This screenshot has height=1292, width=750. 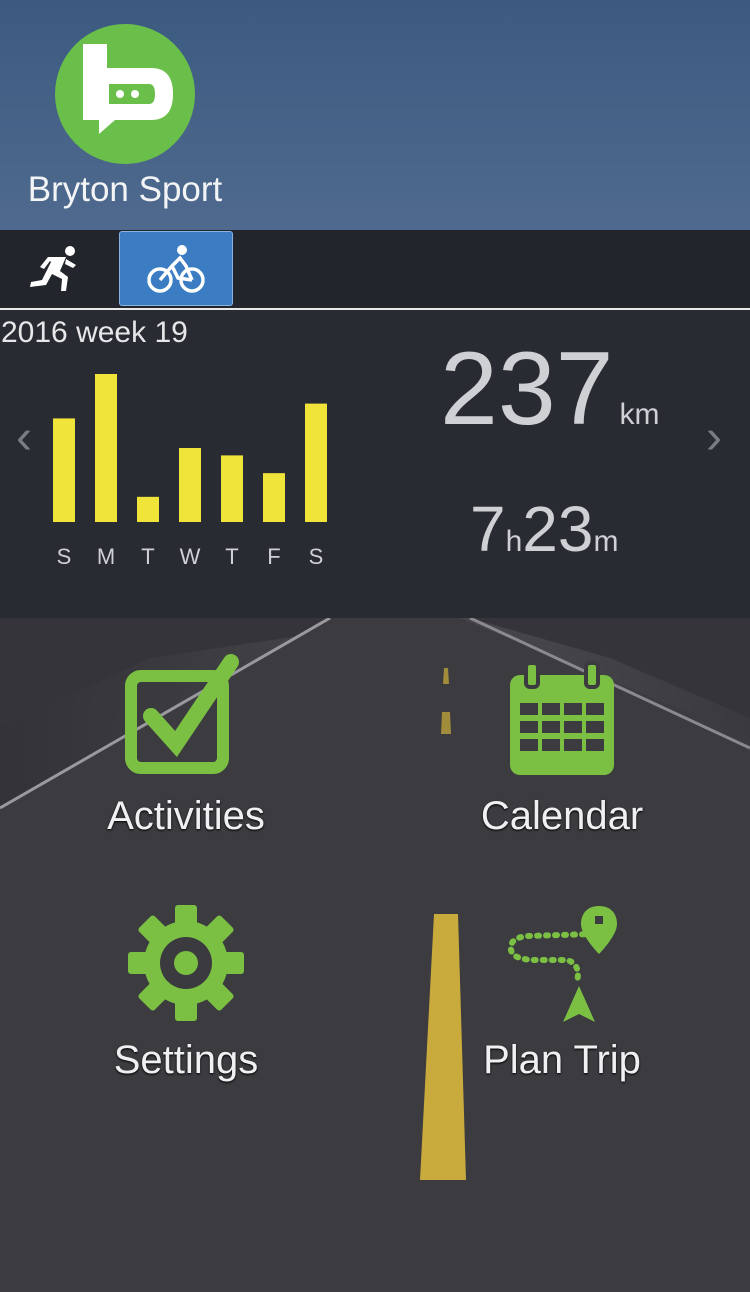 I want to click on previous-week-chevron-icon: ‹, so click(x=24, y=437).